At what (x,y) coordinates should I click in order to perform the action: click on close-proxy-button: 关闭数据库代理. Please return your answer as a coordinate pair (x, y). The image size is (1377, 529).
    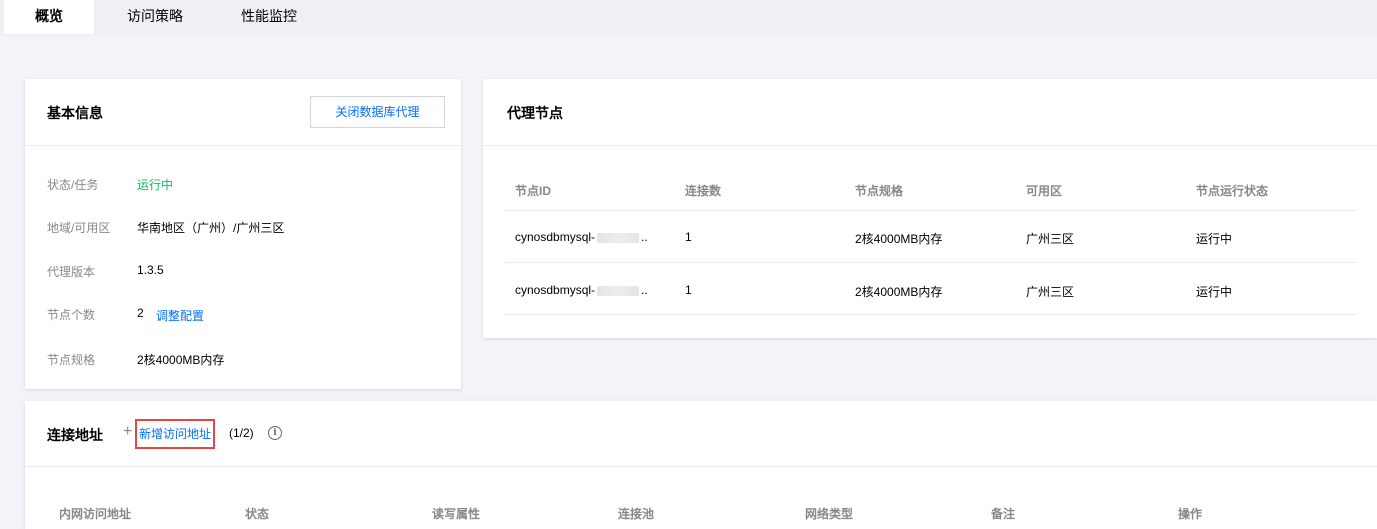
    Looking at the image, I should click on (377, 112).